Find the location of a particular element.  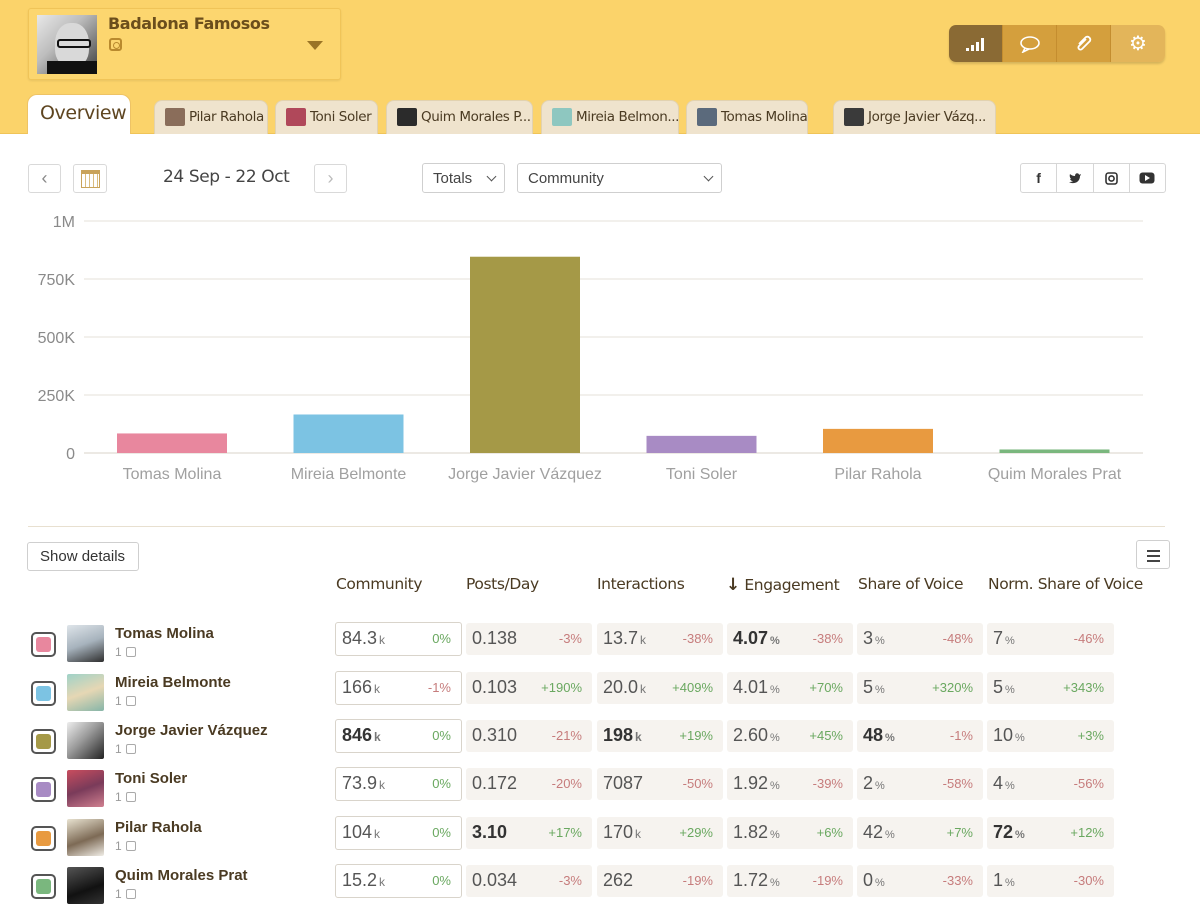

avatar is located at coordinates (85, 643).